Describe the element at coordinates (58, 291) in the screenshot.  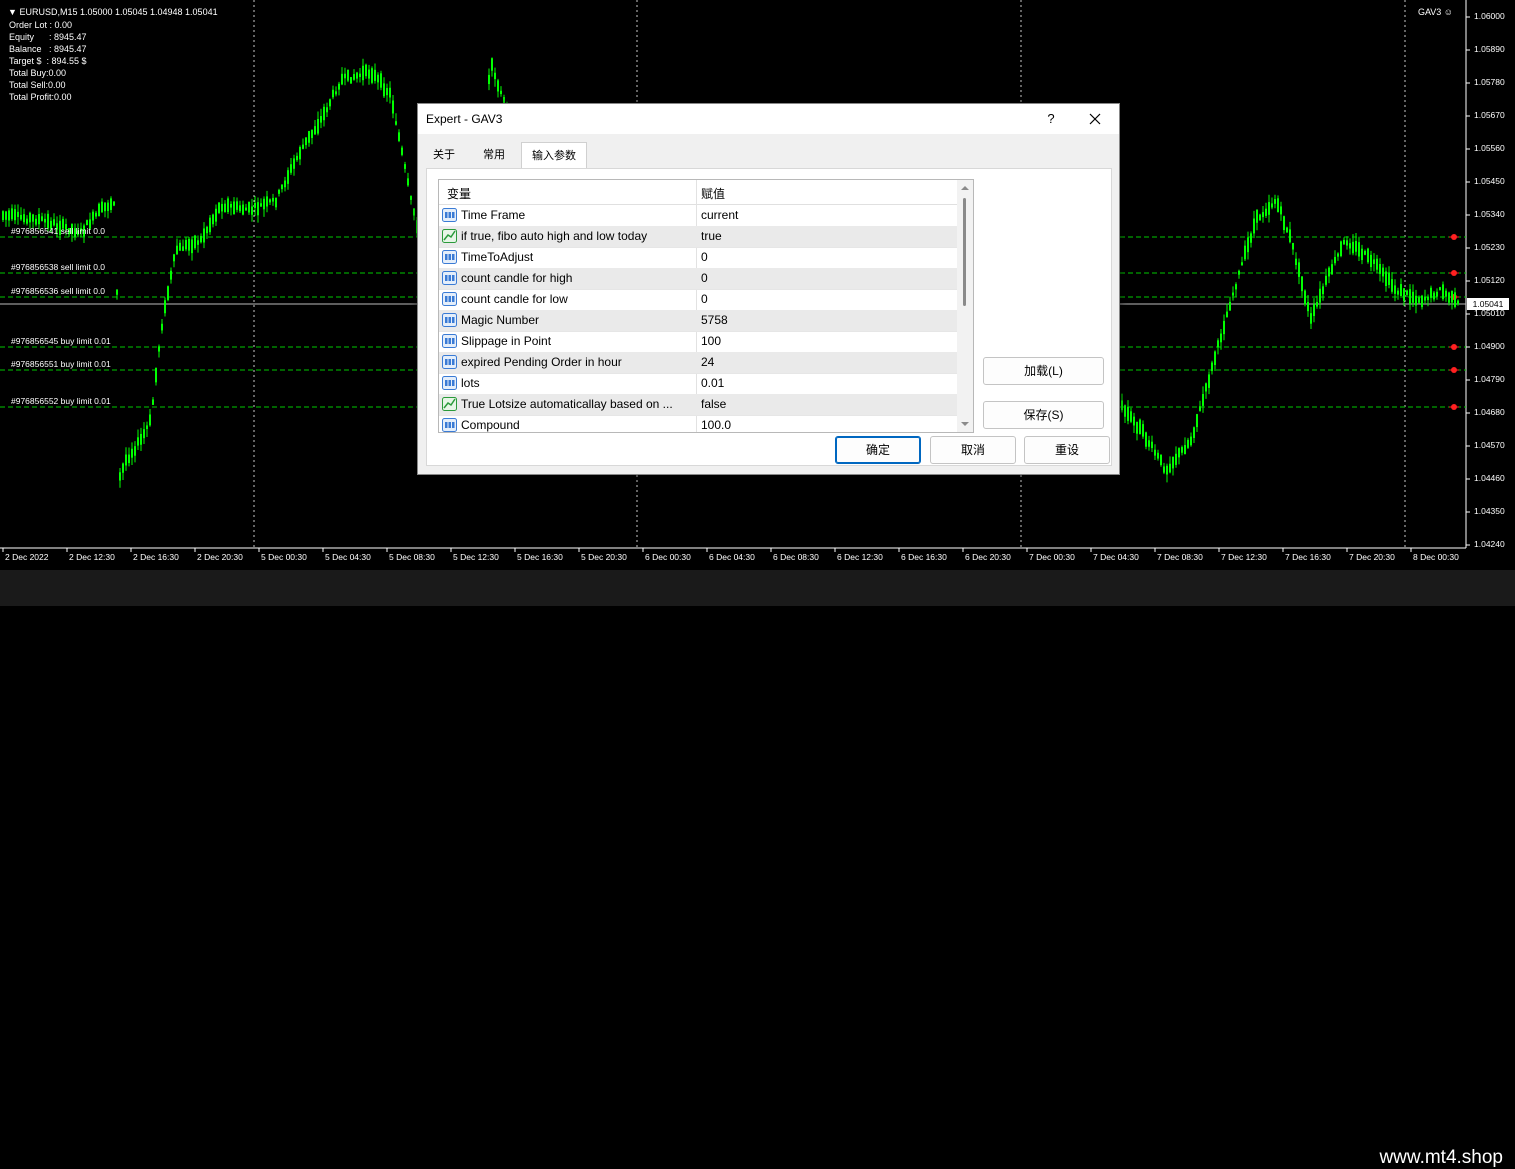
I see `order-label: #976856536 sell limit 0.0` at that location.